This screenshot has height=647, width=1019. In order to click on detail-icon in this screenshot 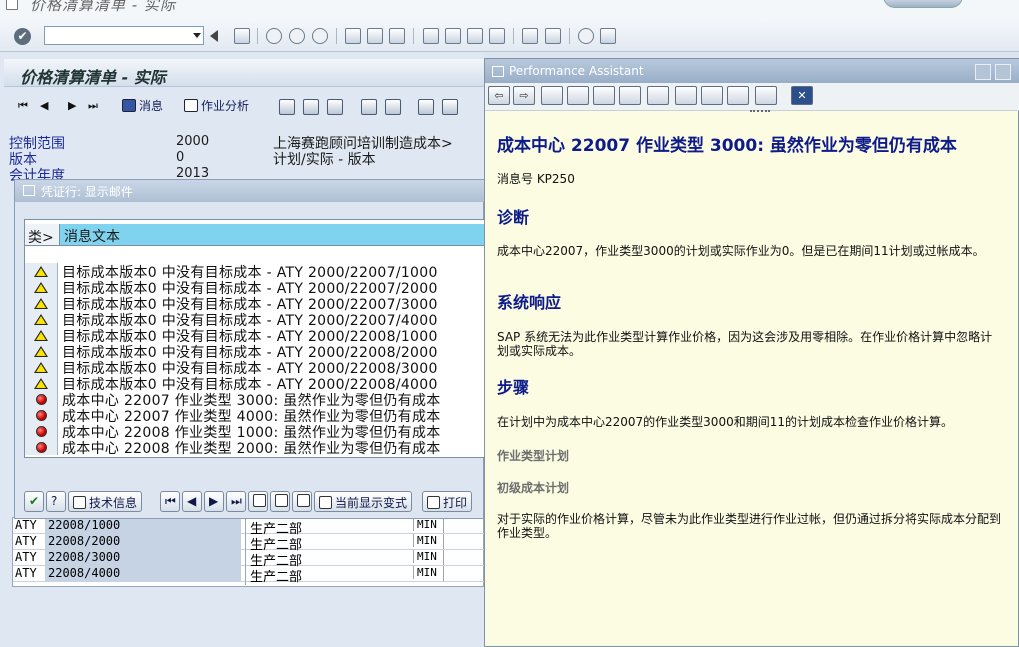, I will do `click(287, 107)`.